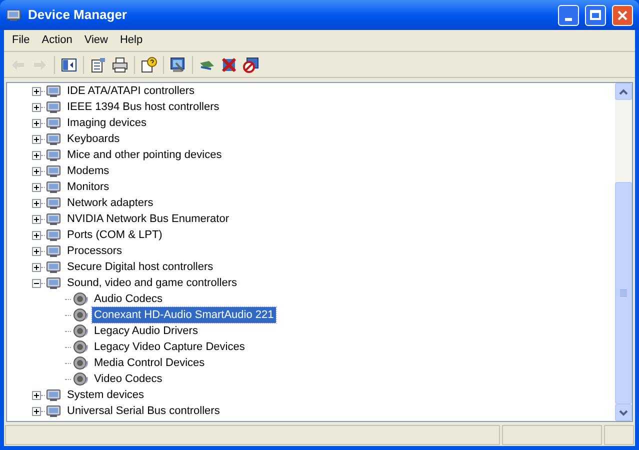  I want to click on tree-item: Media Control Devices, so click(149, 363).